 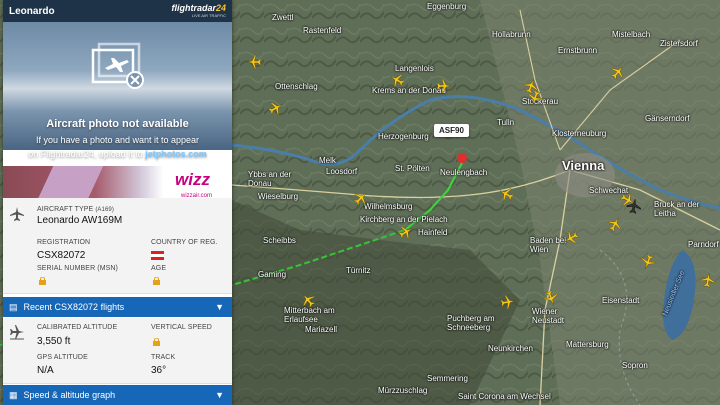 I want to click on place-label: Gänserndorf, so click(x=667, y=118).